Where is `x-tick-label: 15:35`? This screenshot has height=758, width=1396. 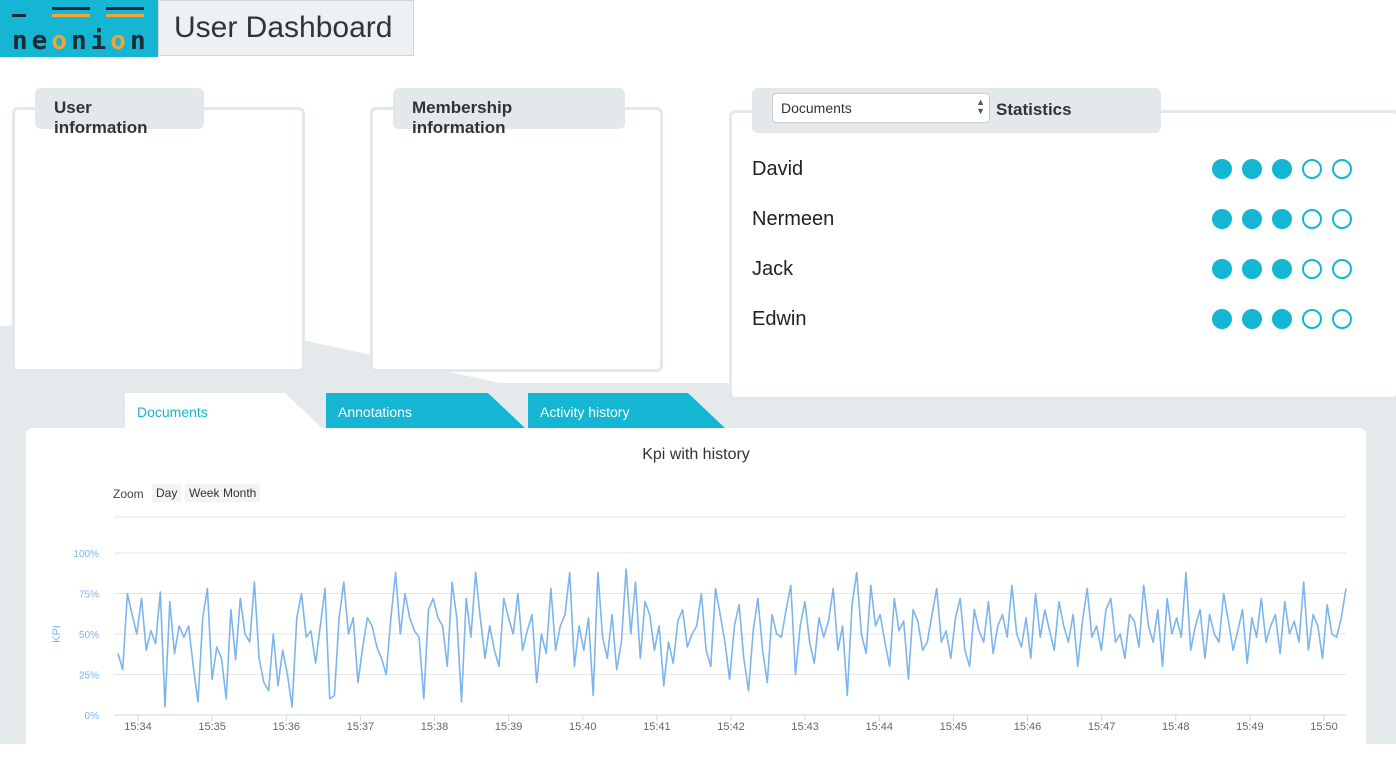 x-tick-label: 15:35 is located at coordinates (212, 727).